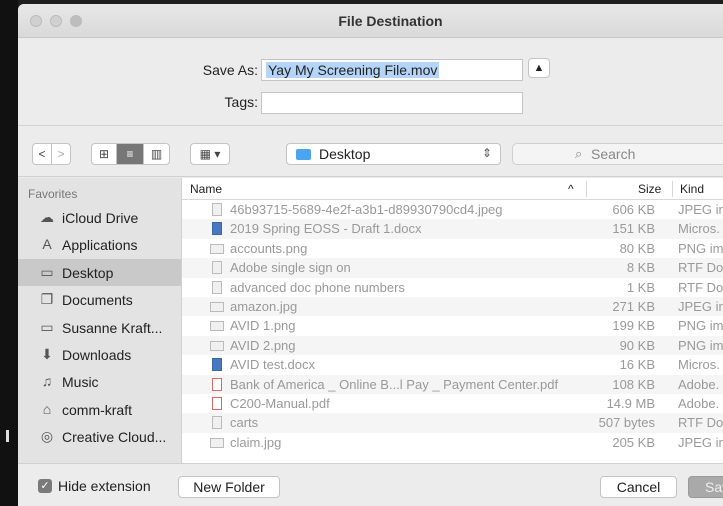  What do you see at coordinates (99, 381) in the screenshot?
I see `sidebar-item-music: ♫ Music` at bounding box center [99, 381].